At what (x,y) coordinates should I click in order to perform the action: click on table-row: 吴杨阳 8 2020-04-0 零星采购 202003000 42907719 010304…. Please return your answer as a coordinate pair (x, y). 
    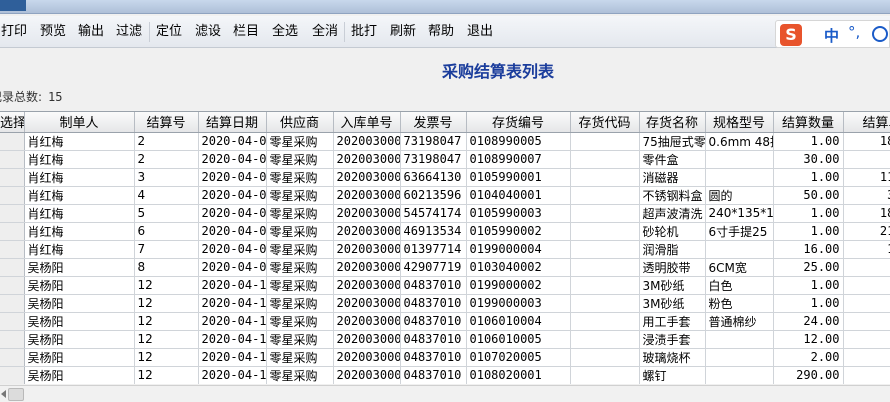
    Looking at the image, I should click on (445, 267).